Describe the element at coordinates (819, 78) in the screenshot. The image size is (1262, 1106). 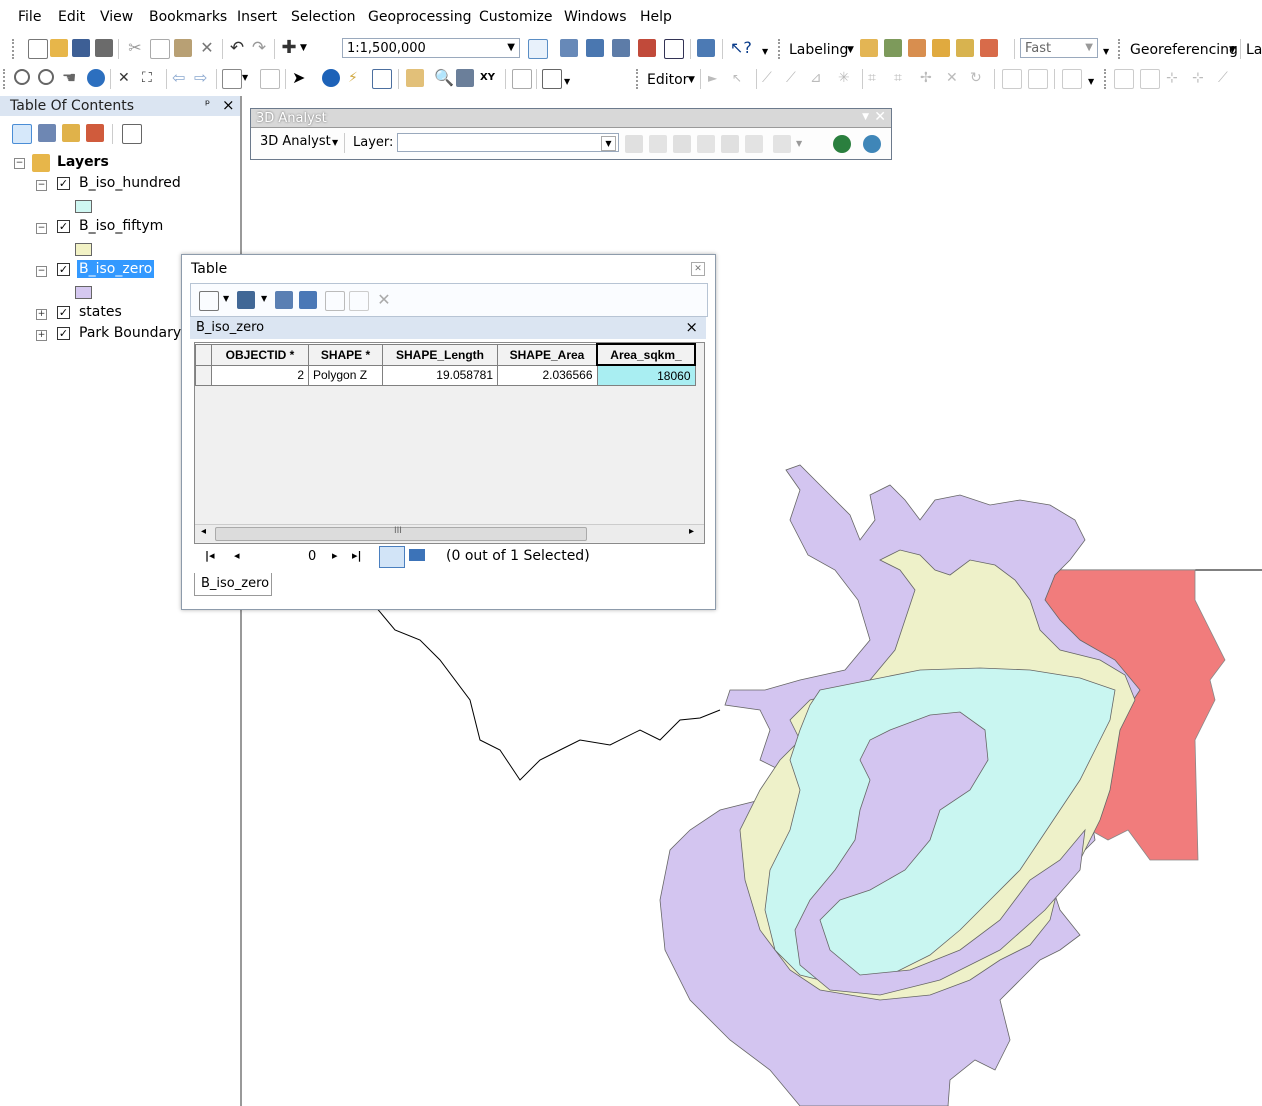
I see `trace-icon: ⊿` at that location.